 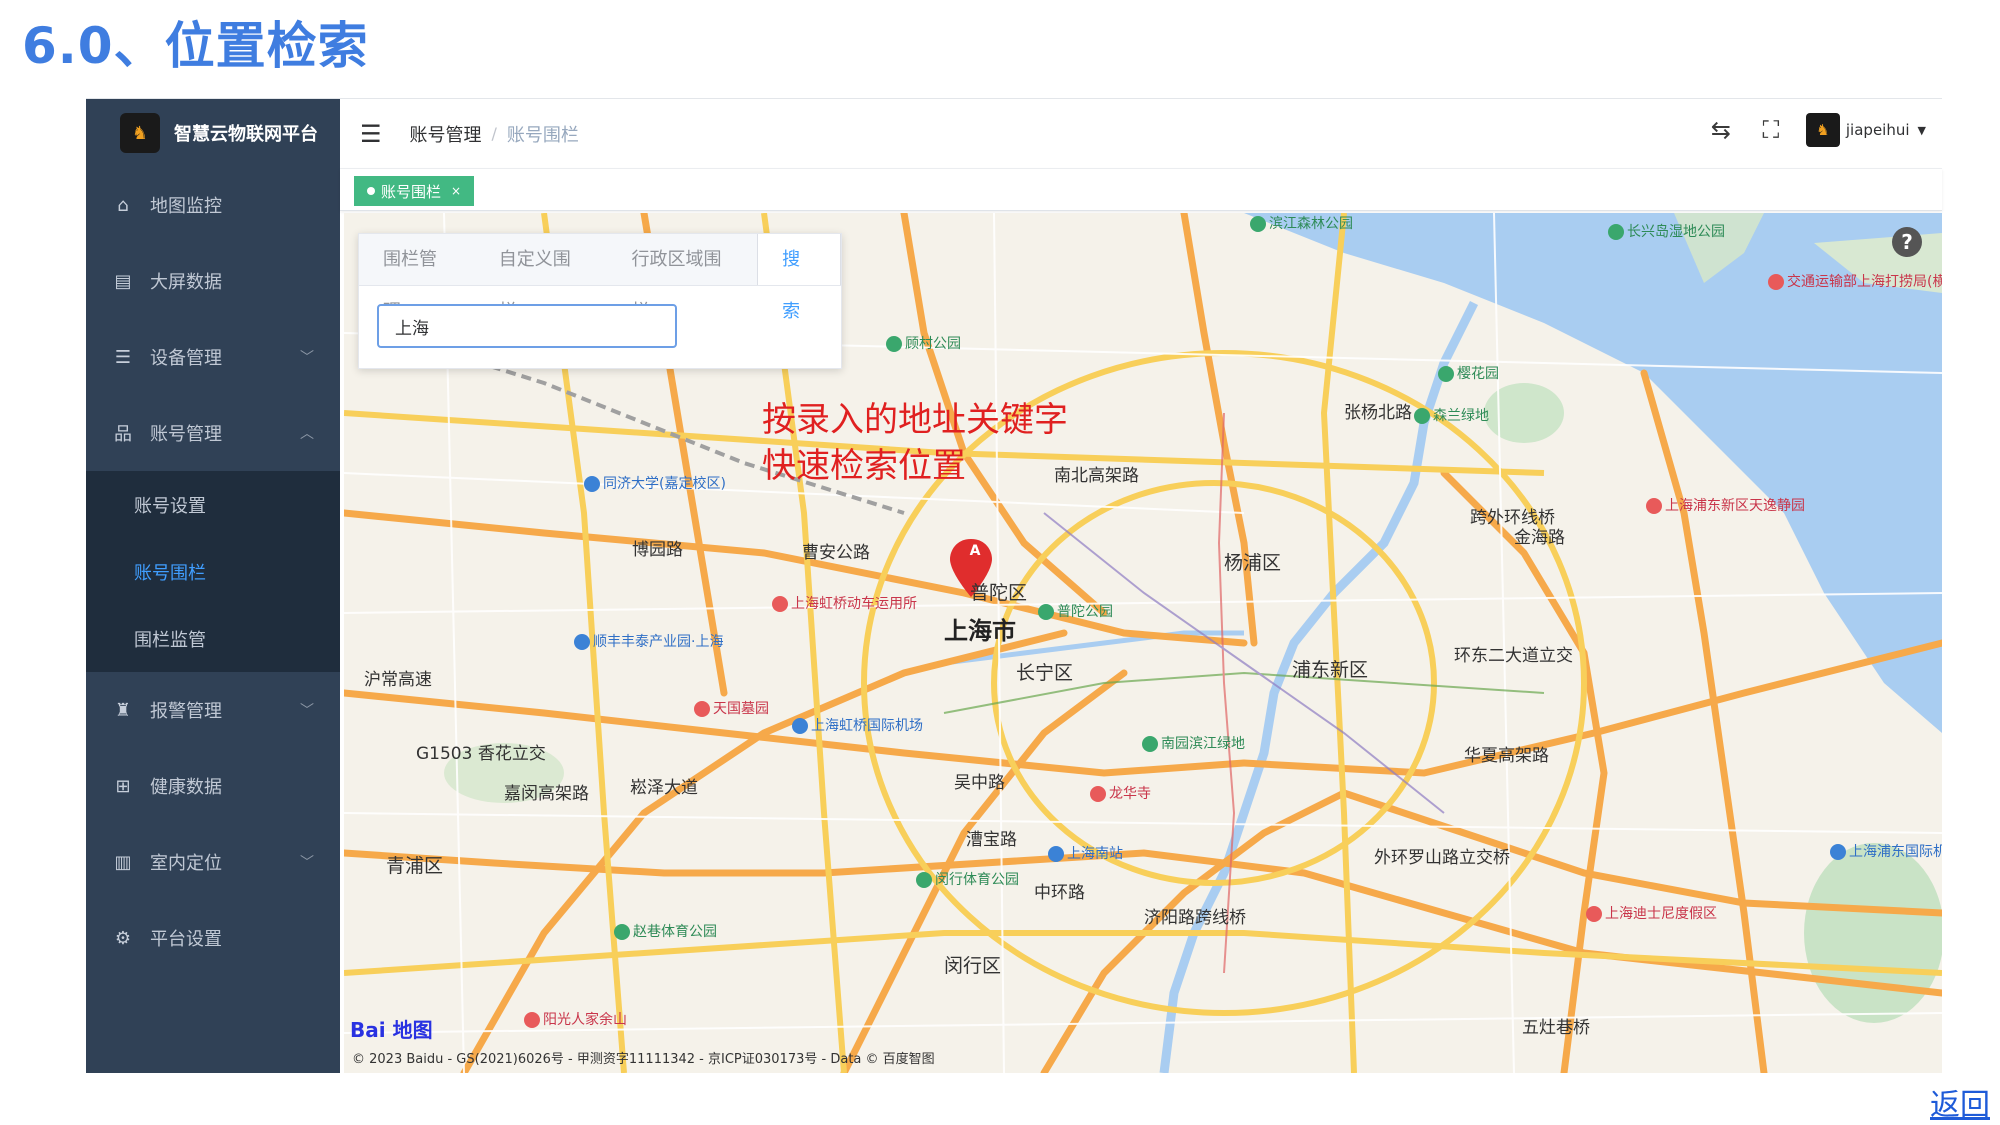 What do you see at coordinates (1771, 130) in the screenshot?
I see `fullscreen-icon: ⛶` at bounding box center [1771, 130].